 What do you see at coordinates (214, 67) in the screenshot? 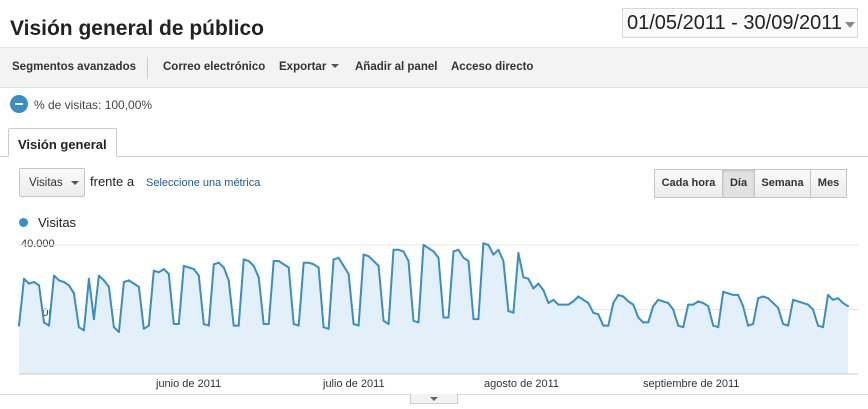
I see `email-button: Correo electrónico` at bounding box center [214, 67].